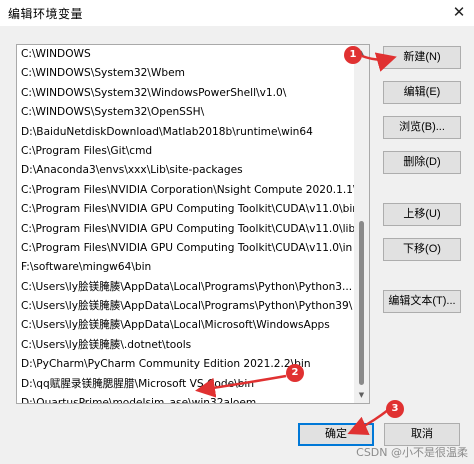  Describe the element at coordinates (395, 409) in the screenshot. I see `annotation-marker-3: 3` at that location.